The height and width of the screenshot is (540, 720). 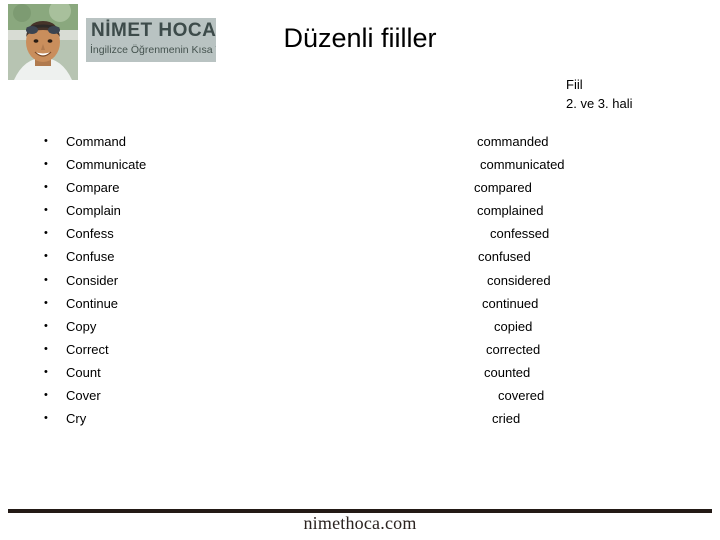 What do you see at coordinates (358, 187) in the screenshot?
I see `verb-row: • Compare compared` at bounding box center [358, 187].